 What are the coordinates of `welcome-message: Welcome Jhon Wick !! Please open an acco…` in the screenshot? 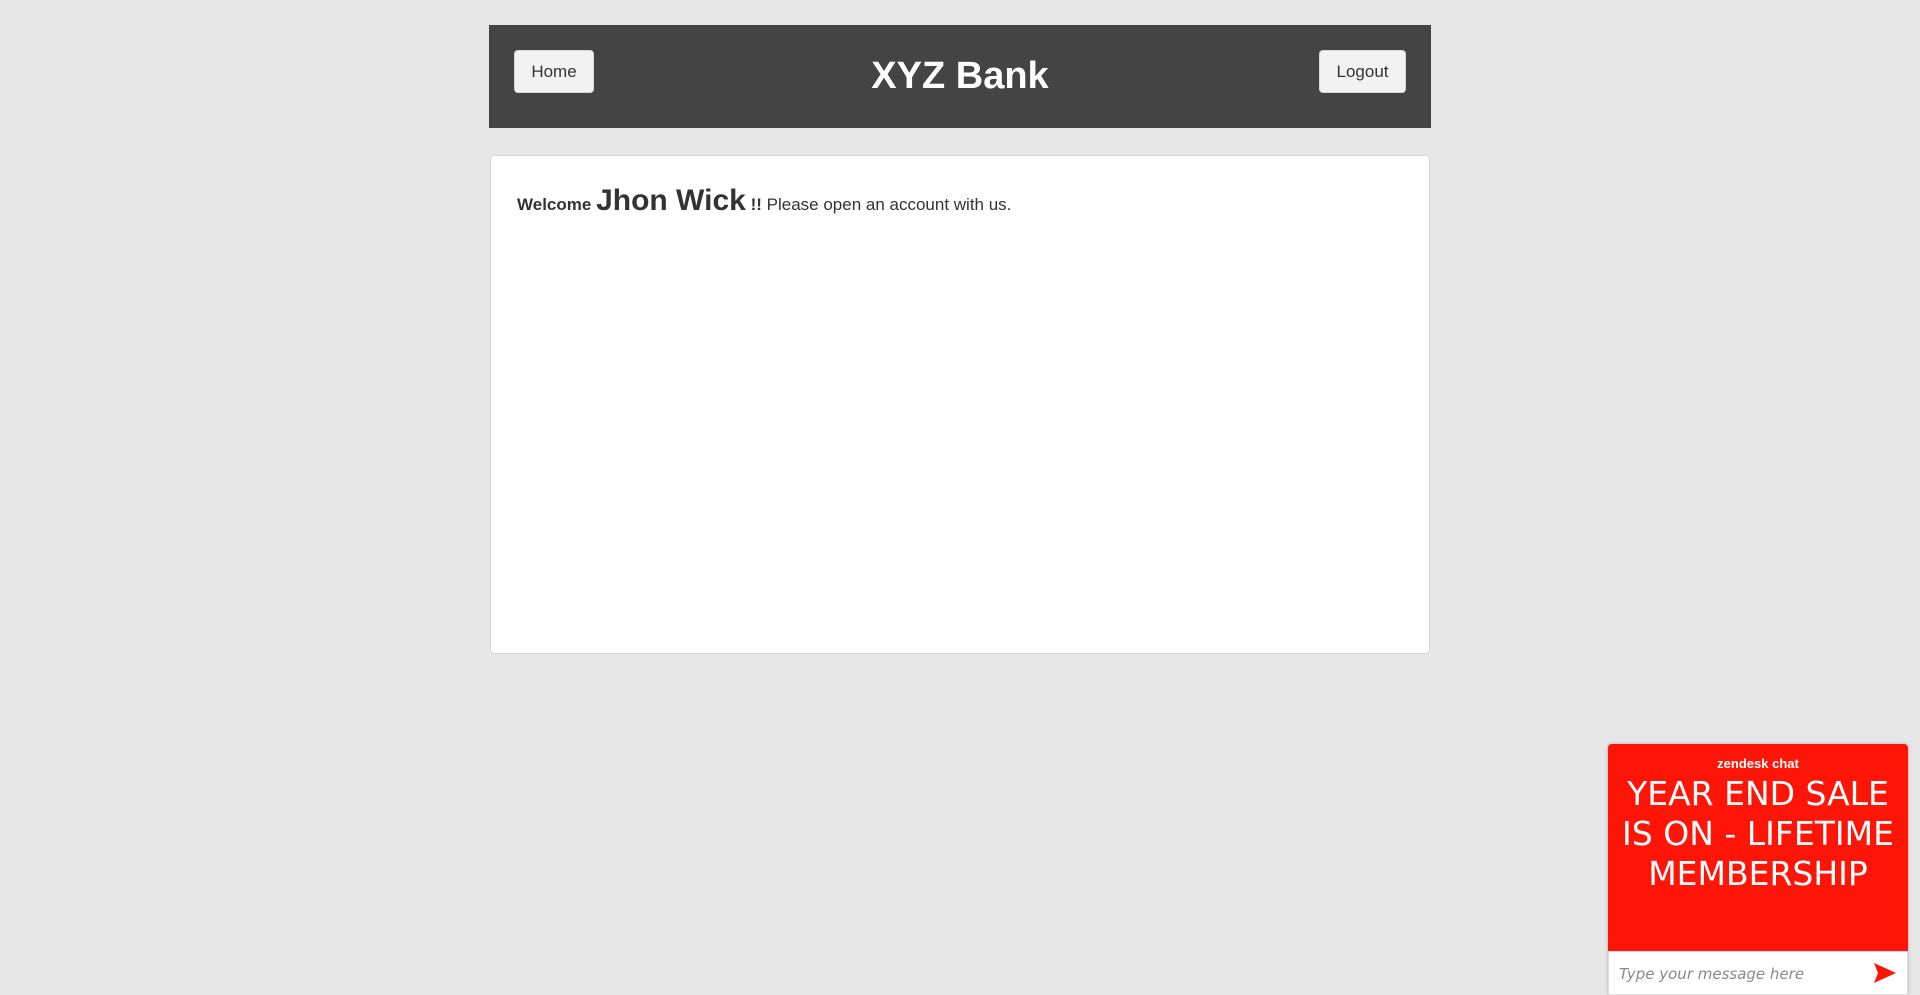 It's located at (764, 201).